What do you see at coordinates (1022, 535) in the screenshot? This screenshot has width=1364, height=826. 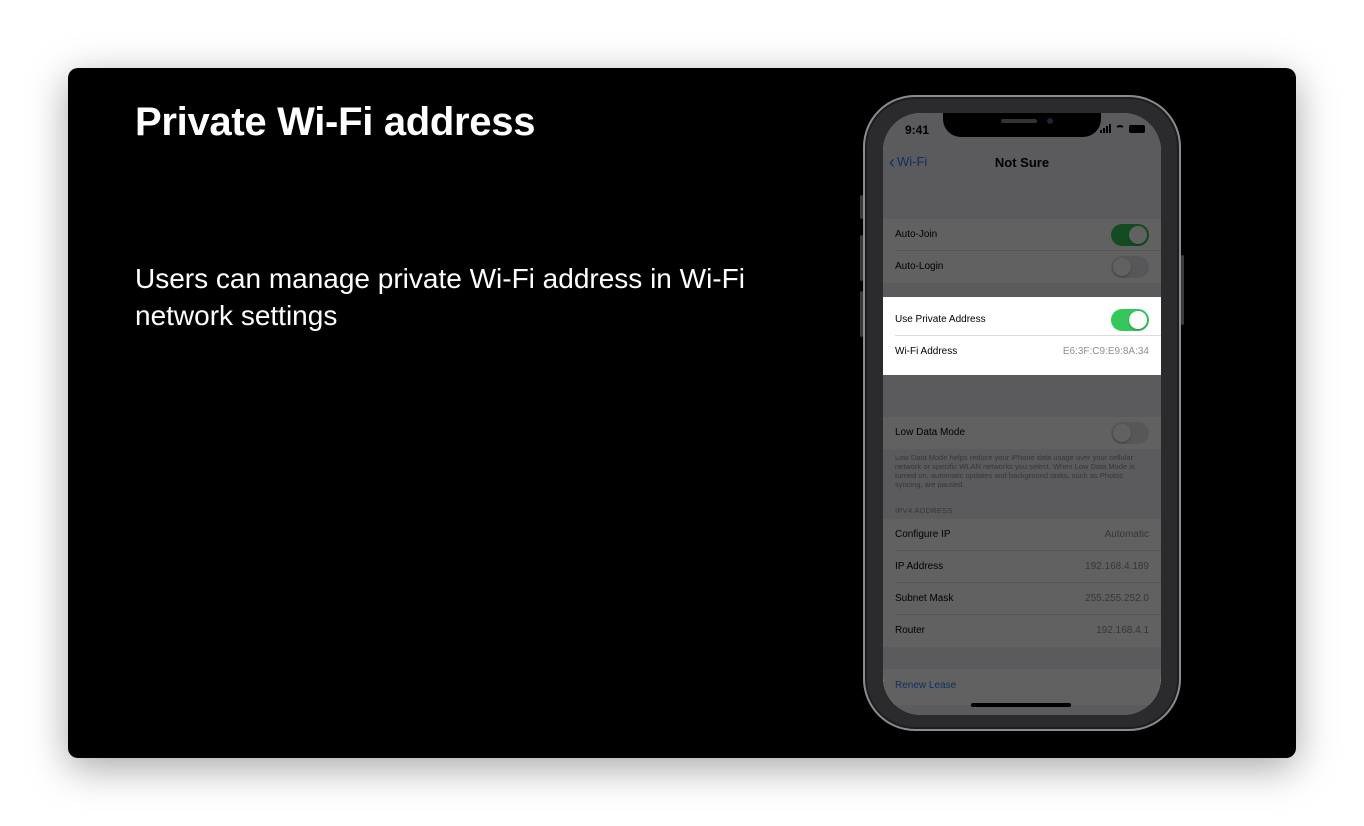 I see `configure-ip-row: Configure IP Automatic` at bounding box center [1022, 535].